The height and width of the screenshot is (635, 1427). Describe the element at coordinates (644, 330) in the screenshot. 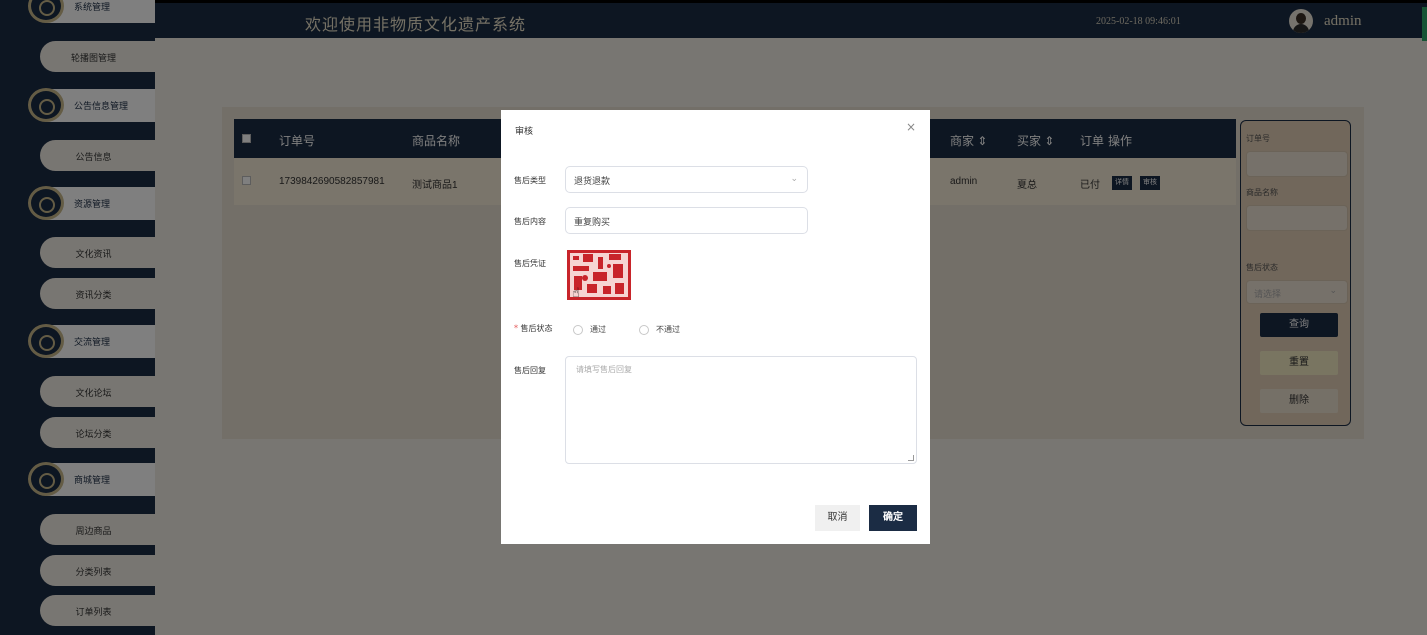

I see `radio-reject` at that location.